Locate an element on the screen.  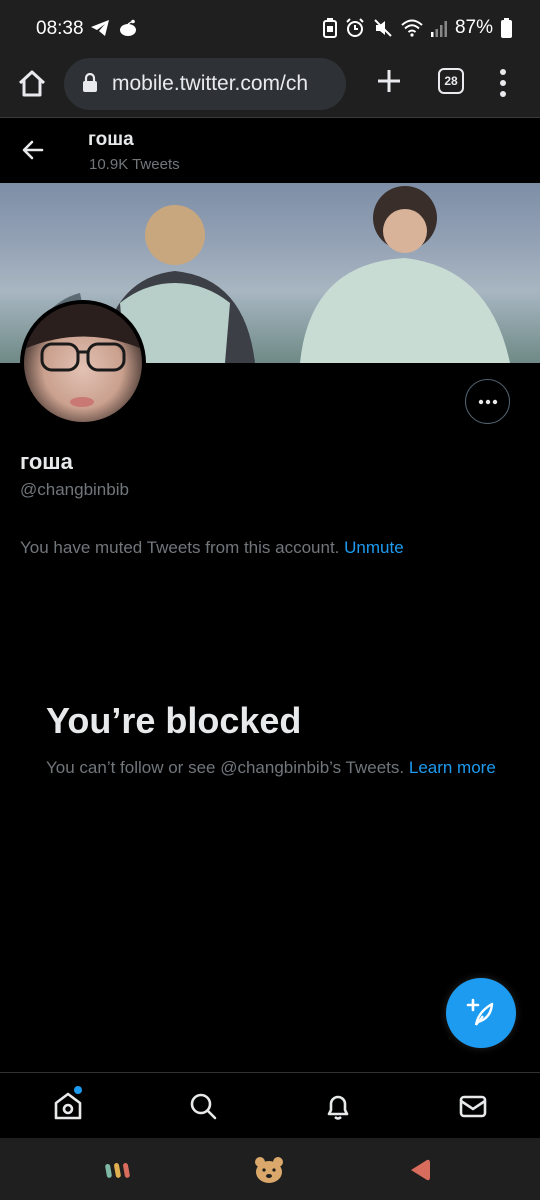
home-outline-icon is located at coordinates (32, 83).